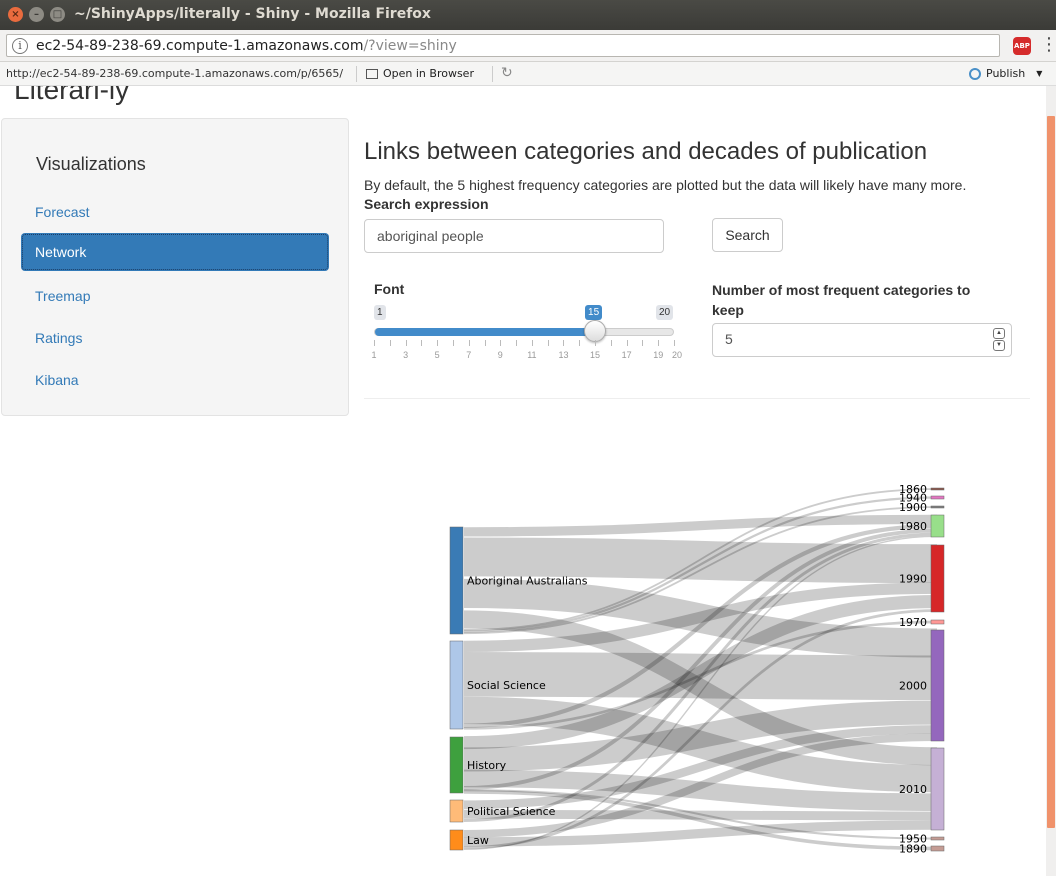 The image size is (1056, 876). What do you see at coordinates (36, 14) in the screenshot?
I see `window-minimize-icon: –` at bounding box center [36, 14].